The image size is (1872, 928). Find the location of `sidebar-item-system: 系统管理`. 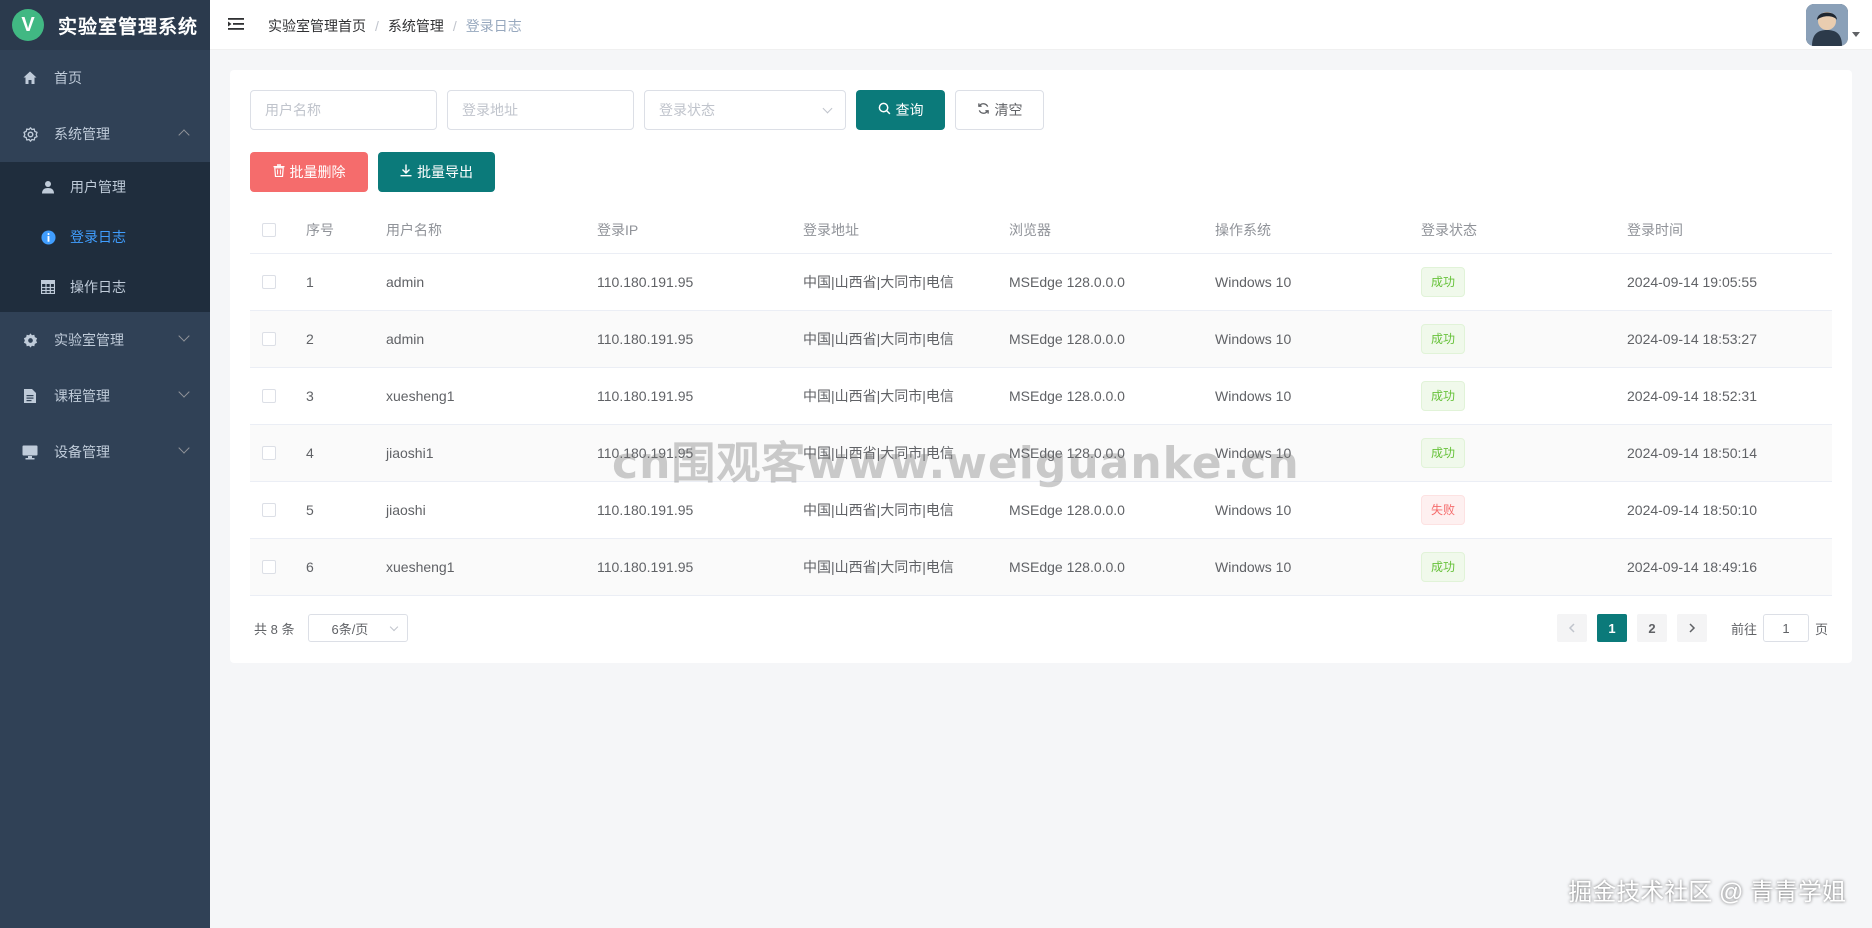

sidebar-item-system: 系统管理 is located at coordinates (105, 134).